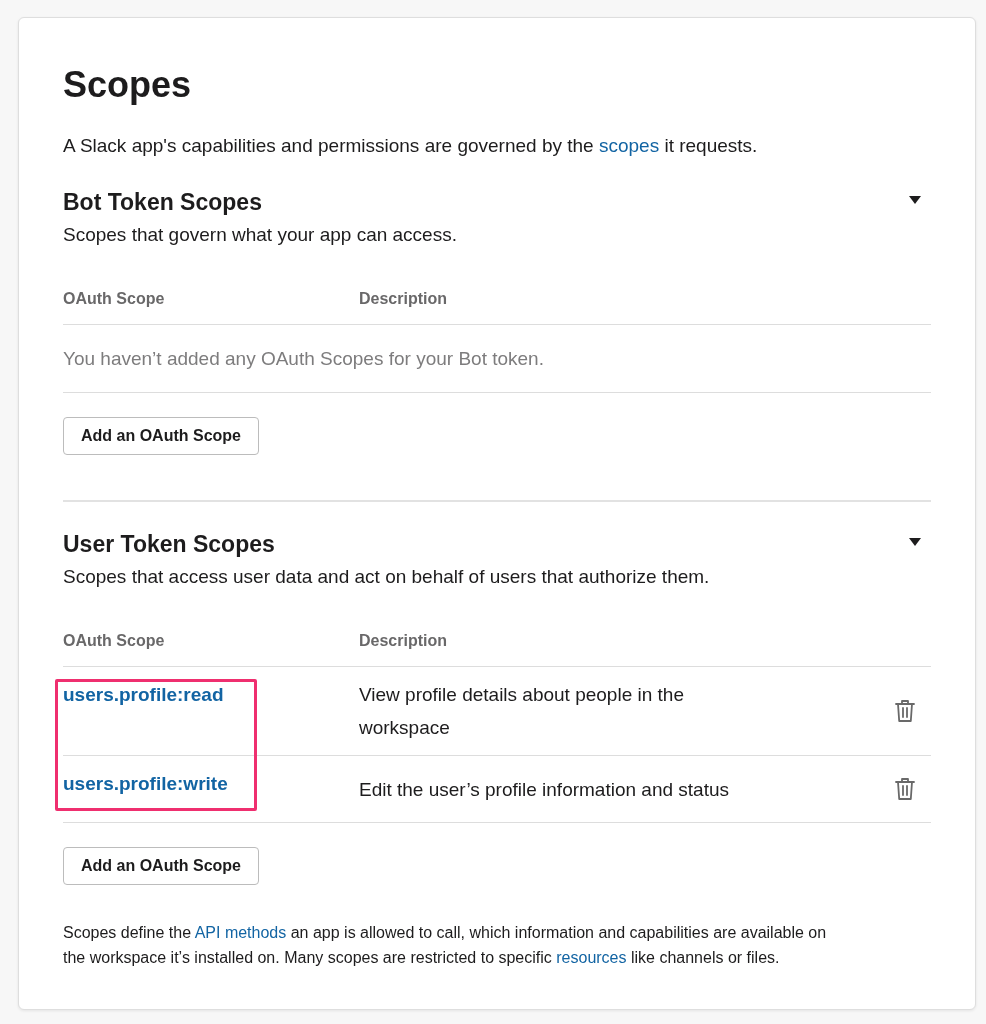 This screenshot has width=986, height=1024. What do you see at coordinates (411, 146) in the screenshot?
I see `intro-text: A Slack app's capabilities and permissions are governed by the scopes it requests.` at bounding box center [411, 146].